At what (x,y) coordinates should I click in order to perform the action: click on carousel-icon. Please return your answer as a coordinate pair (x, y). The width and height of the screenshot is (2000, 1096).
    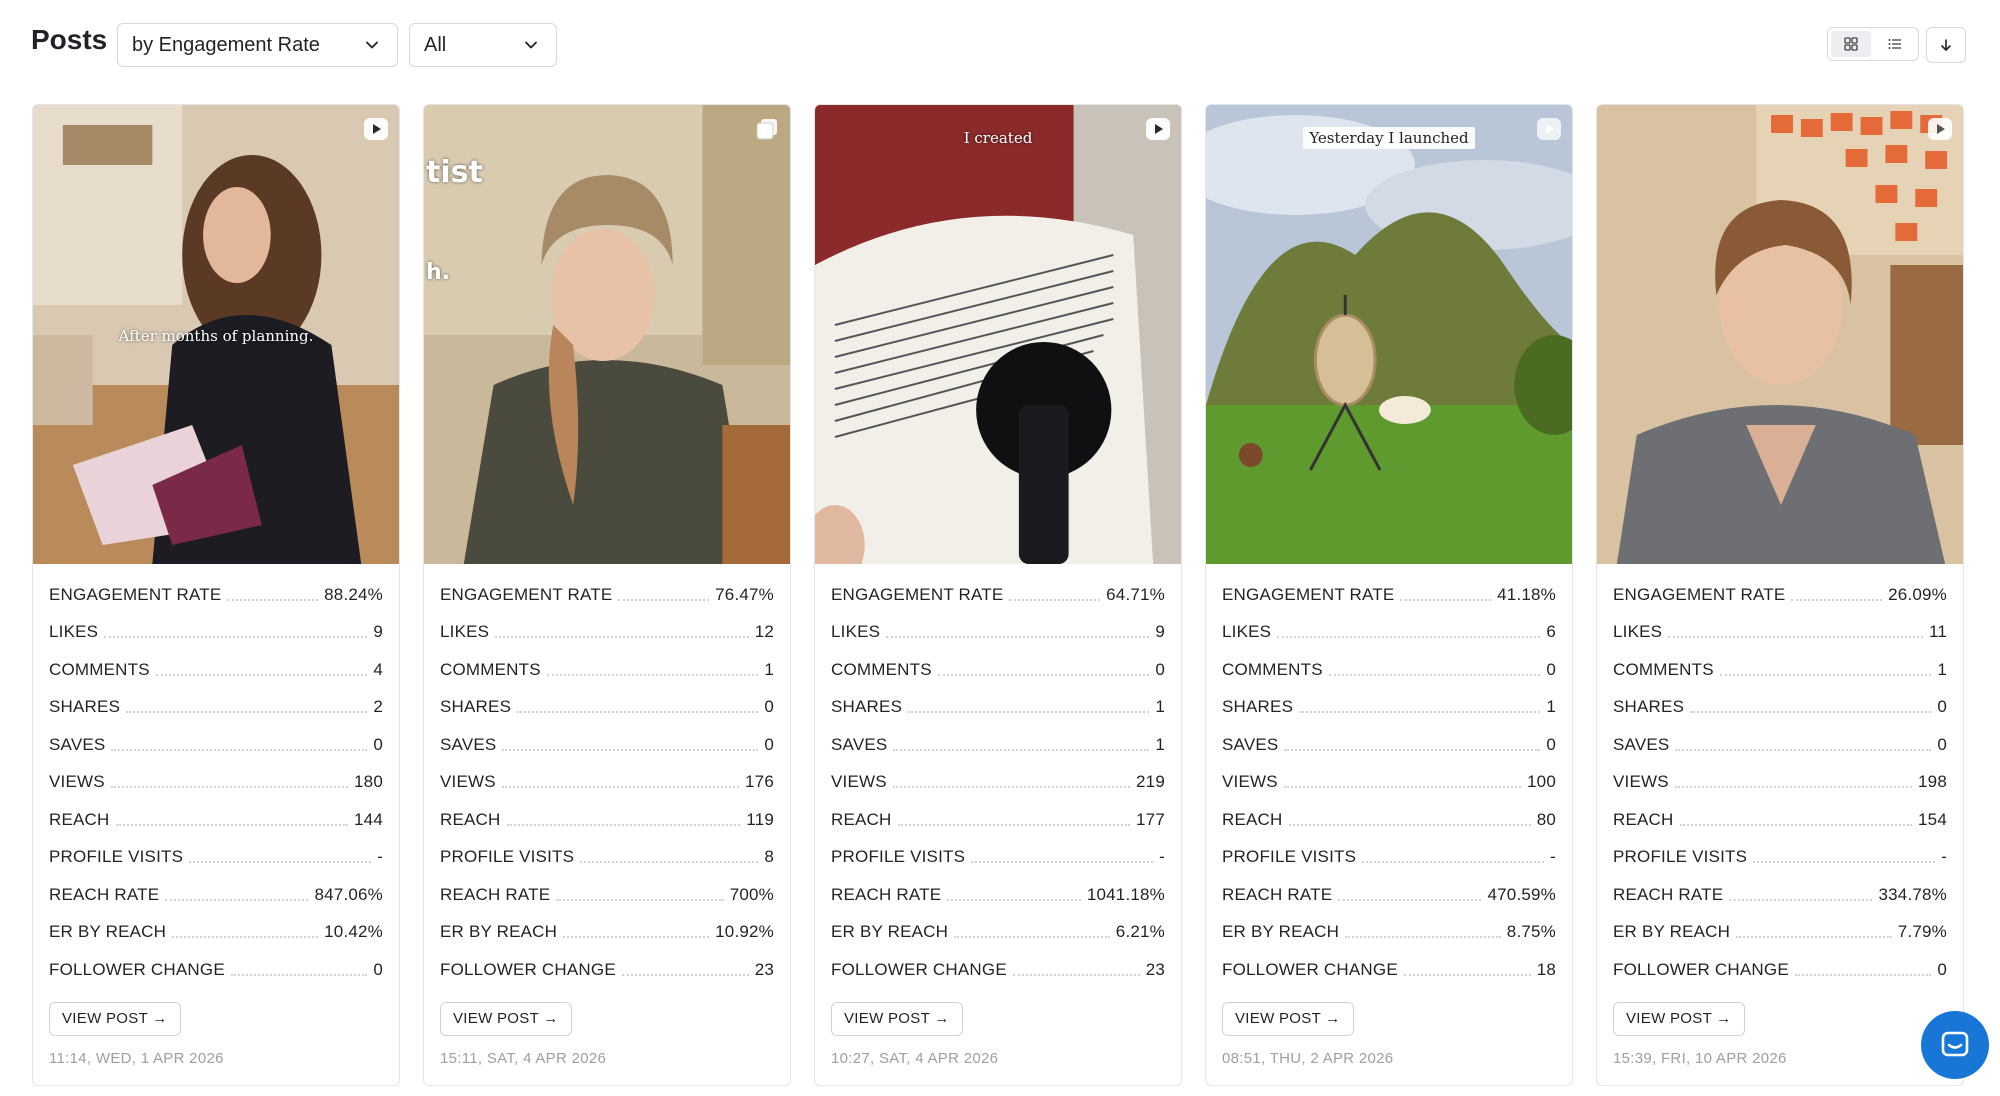
    Looking at the image, I should click on (766, 129).